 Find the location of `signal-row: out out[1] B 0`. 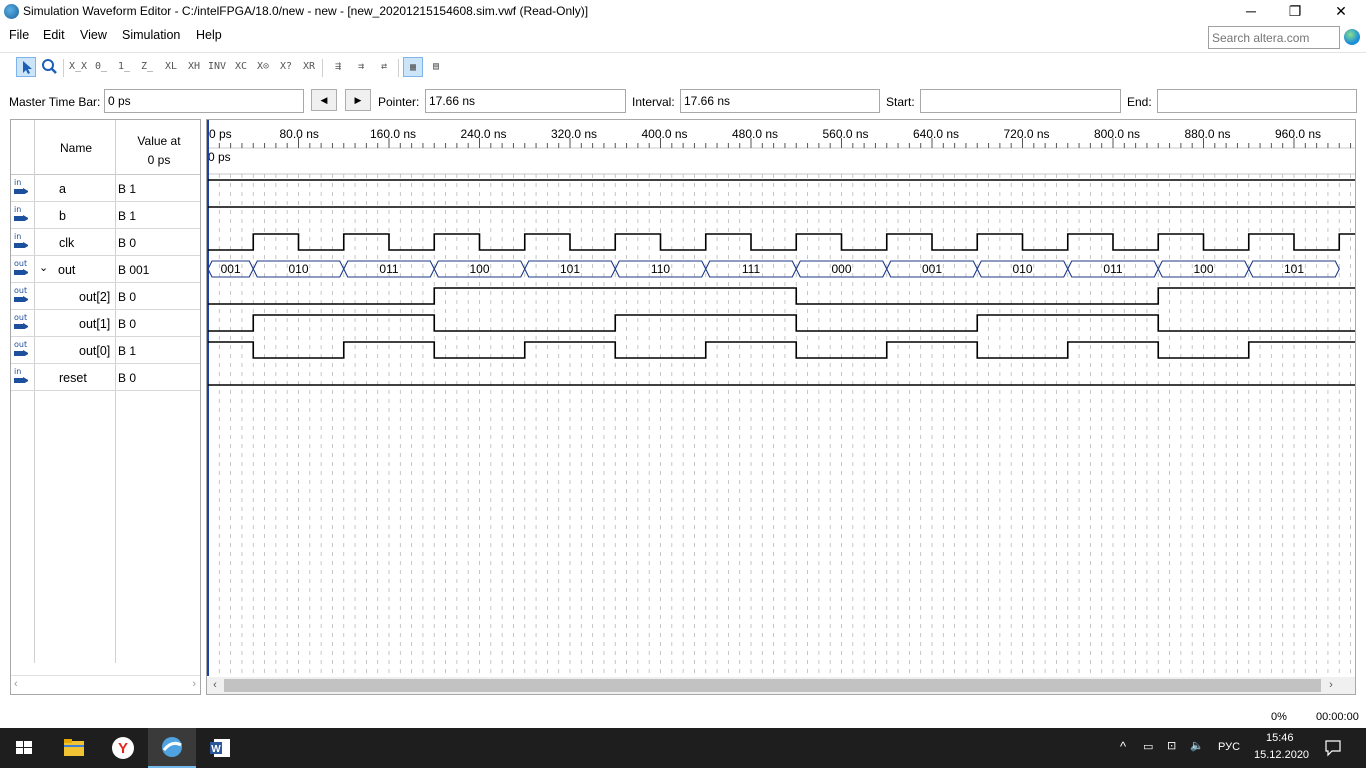

signal-row: out out[1] B 0 is located at coordinates (105, 323).